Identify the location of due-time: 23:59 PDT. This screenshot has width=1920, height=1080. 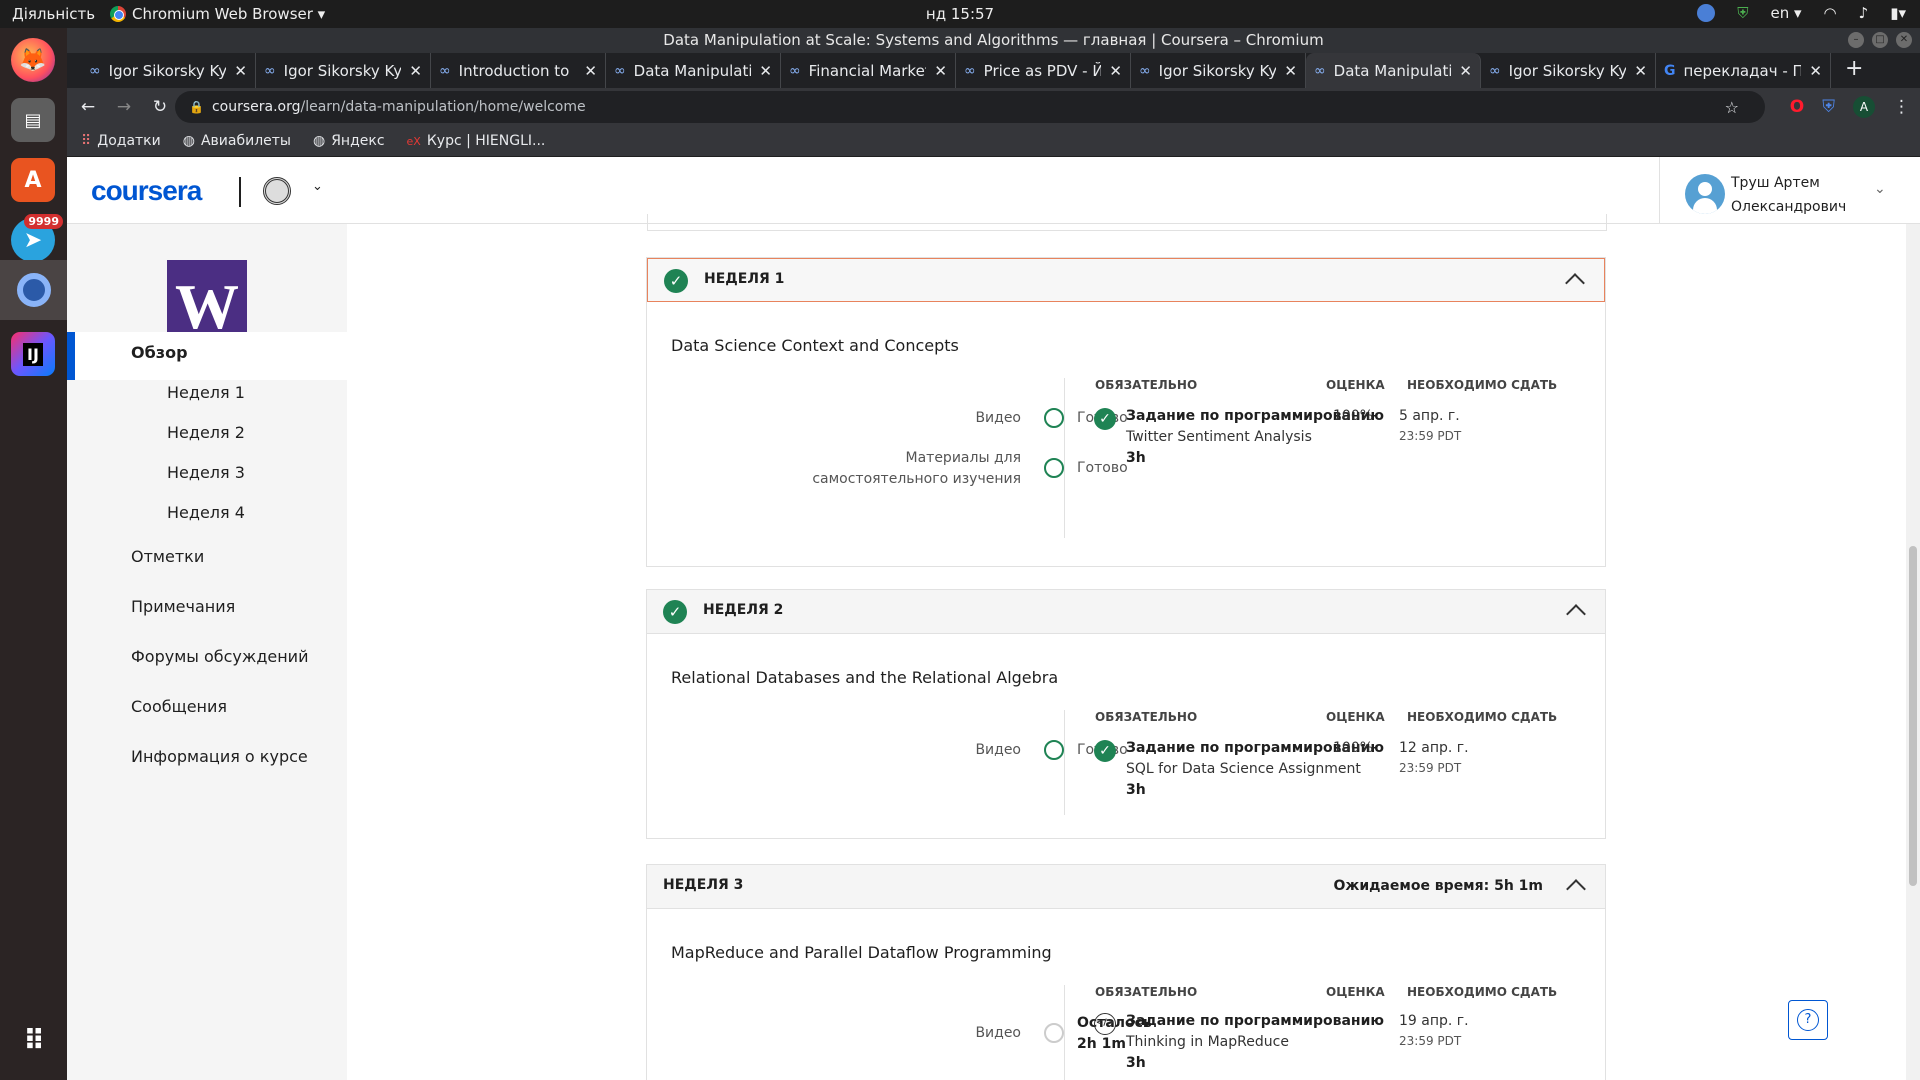
(1430, 1041).